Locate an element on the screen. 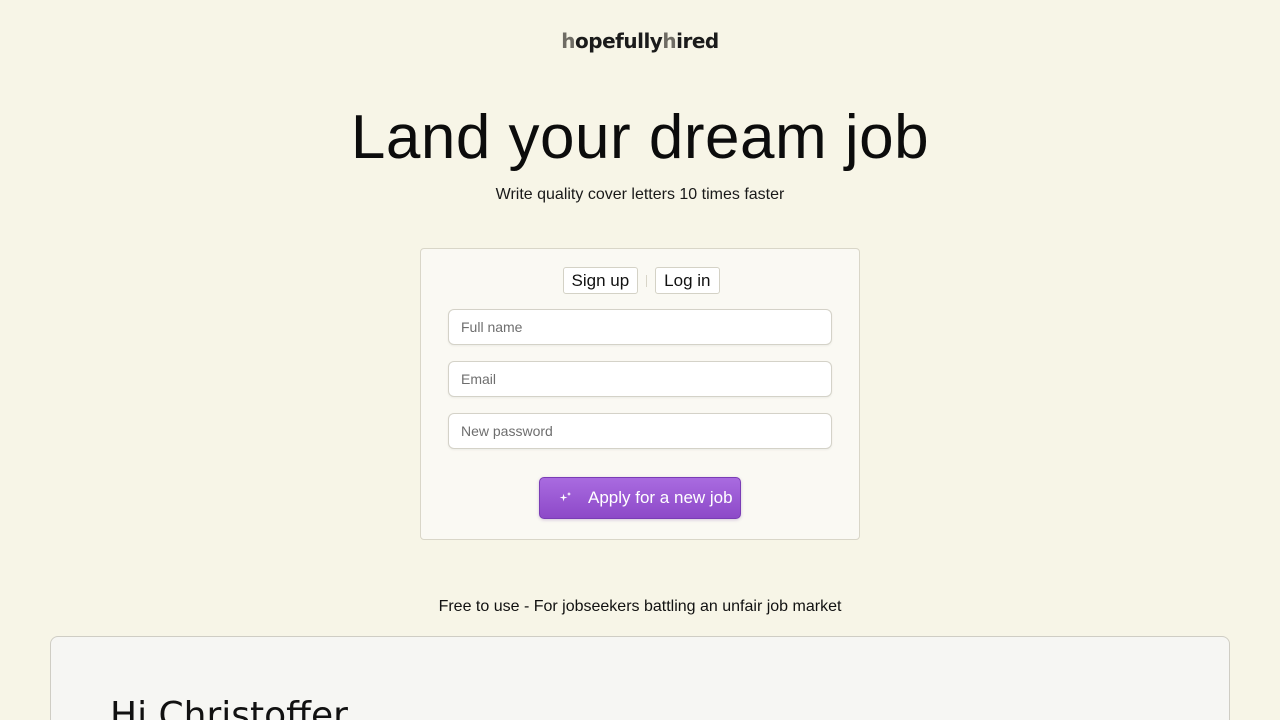 The image size is (1280, 720). logo-letter-h2: h is located at coordinates (669, 41).